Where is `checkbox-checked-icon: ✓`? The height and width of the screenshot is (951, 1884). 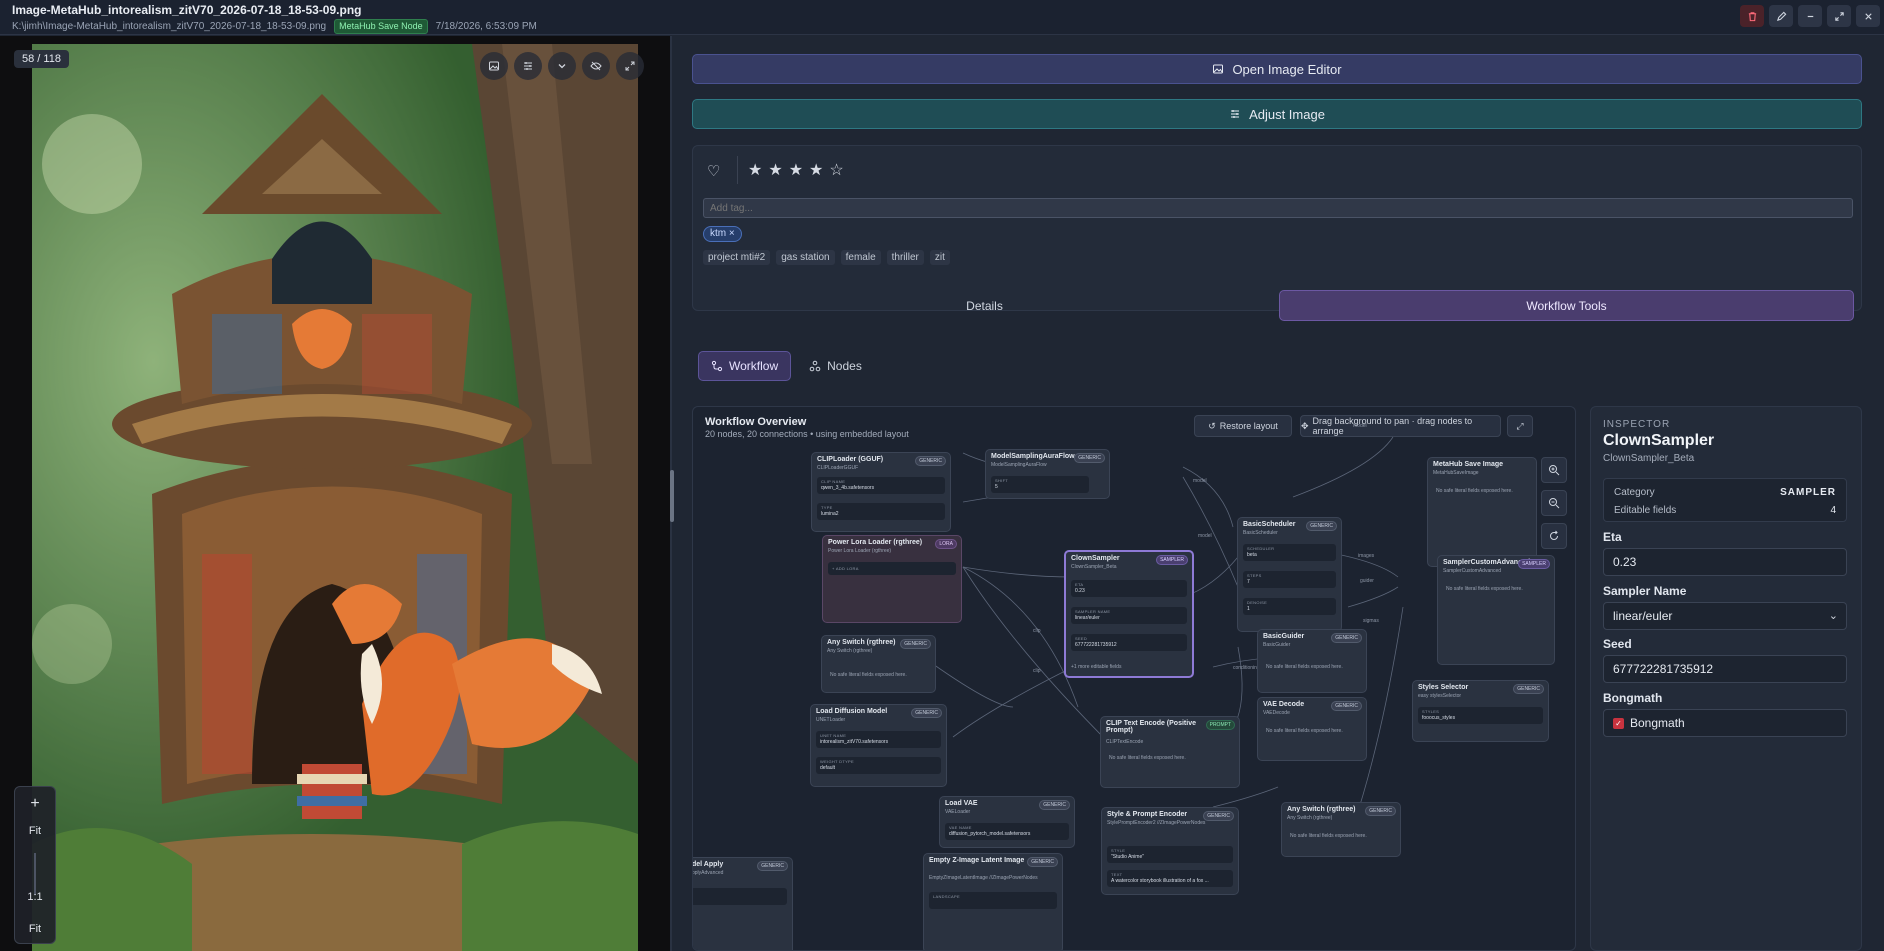 checkbox-checked-icon: ✓ is located at coordinates (1618, 723).